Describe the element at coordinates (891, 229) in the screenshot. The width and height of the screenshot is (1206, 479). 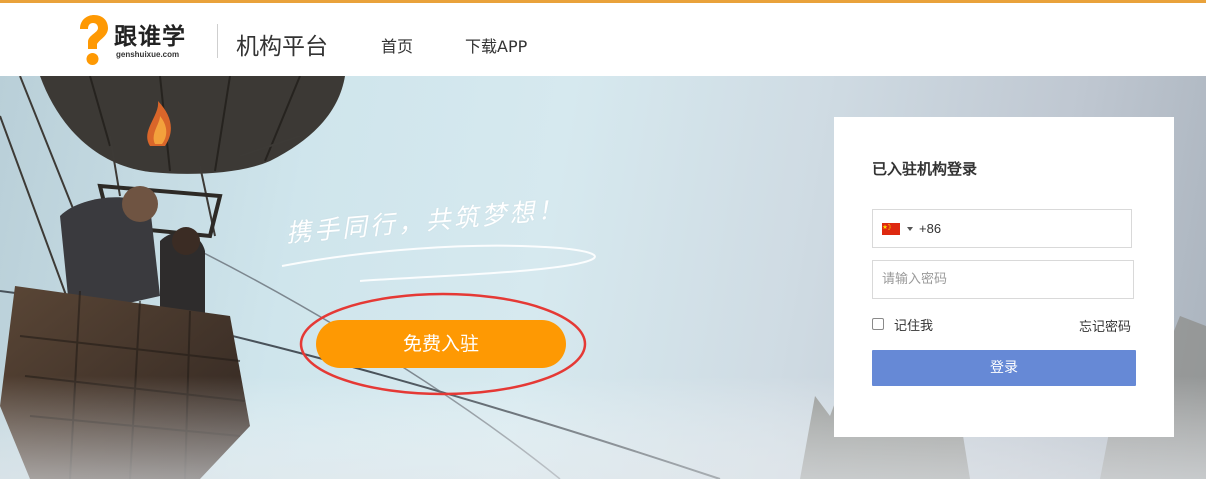
I see `china-flag-icon` at that location.